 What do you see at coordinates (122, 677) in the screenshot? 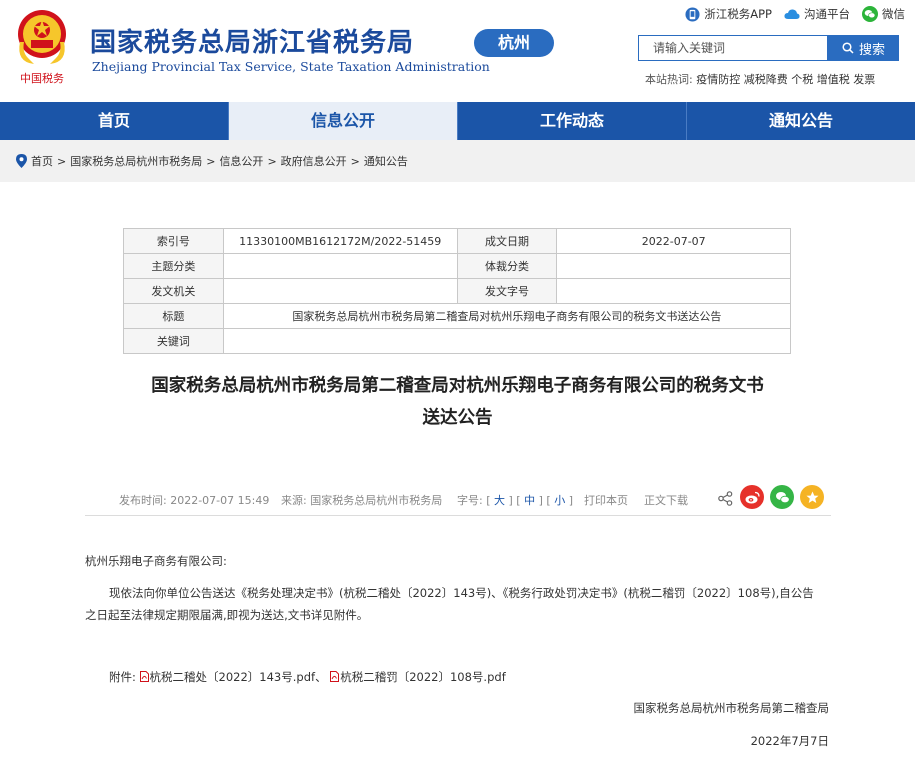
I see `attachments-label: 附件:` at bounding box center [122, 677].